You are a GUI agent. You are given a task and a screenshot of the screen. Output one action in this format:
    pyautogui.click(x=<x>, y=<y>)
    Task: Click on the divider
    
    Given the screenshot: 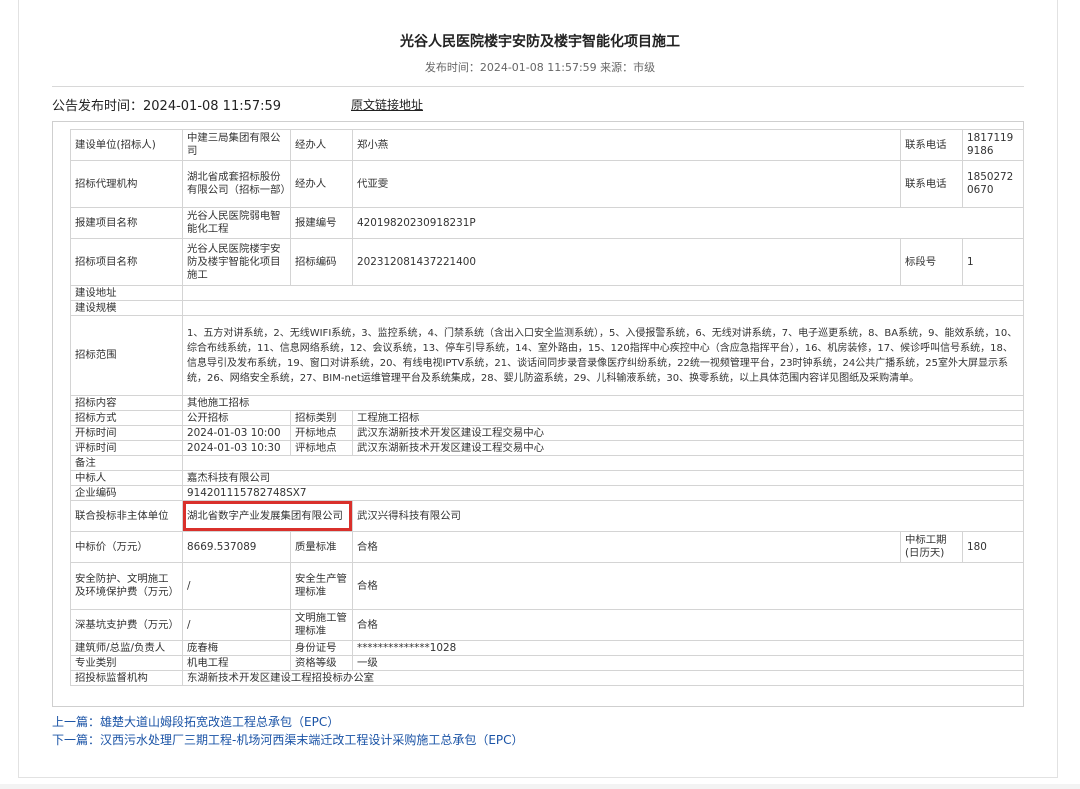 What is the action you would take?
    pyautogui.click(x=538, y=86)
    